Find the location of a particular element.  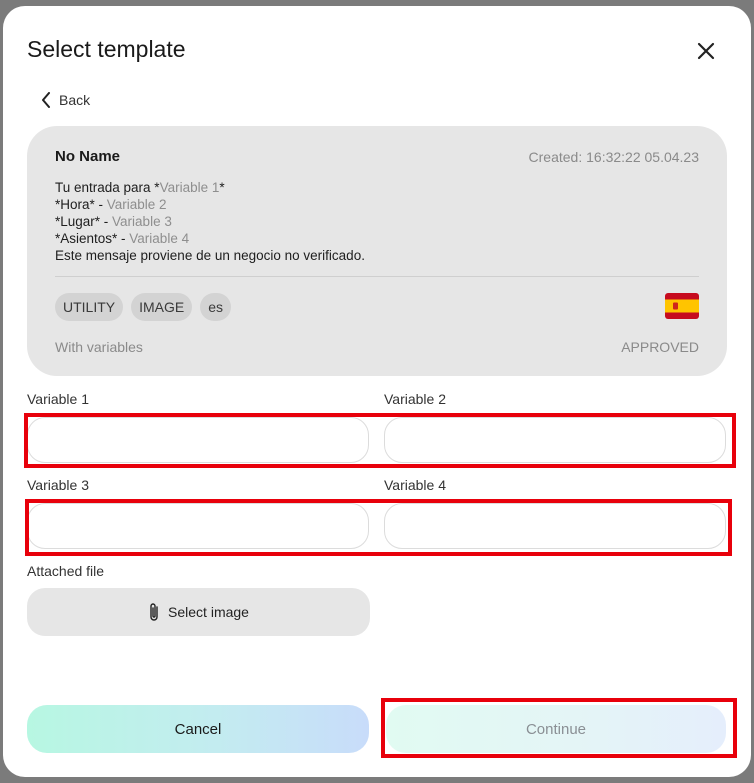

close-button is located at coordinates (706, 51).